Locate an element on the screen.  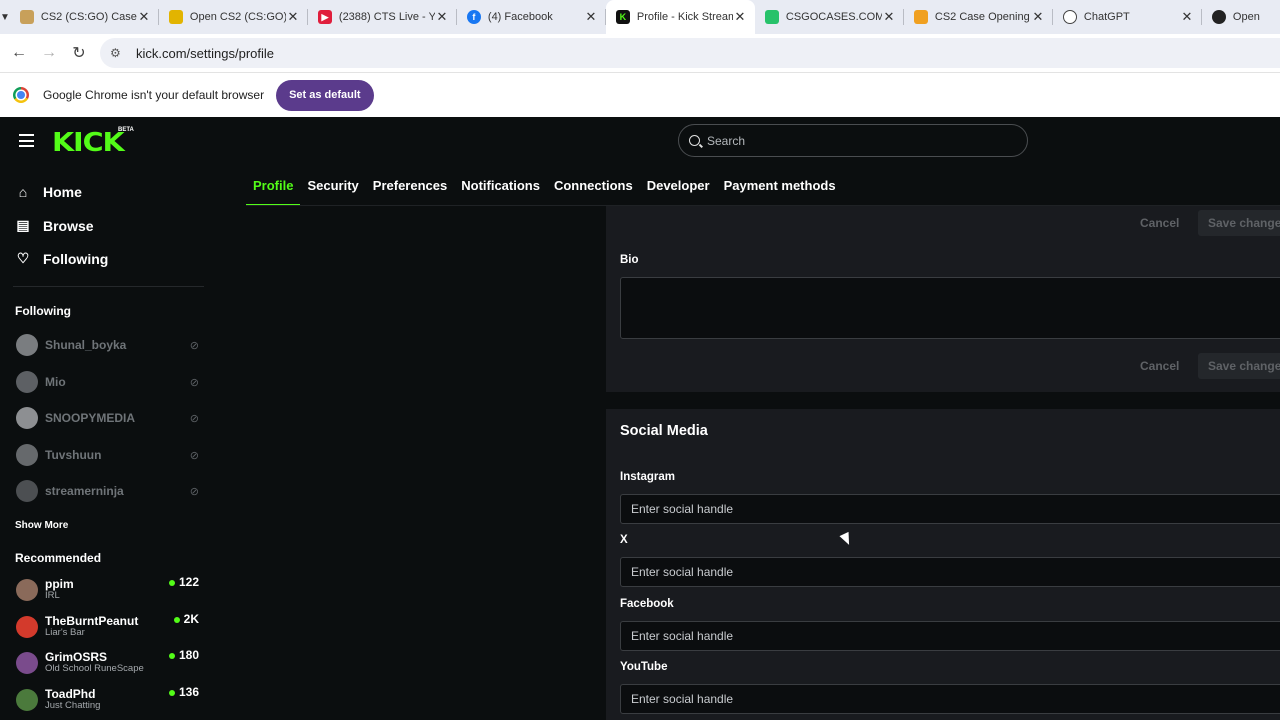
channel-name: Mio is located at coordinates (55, 382).